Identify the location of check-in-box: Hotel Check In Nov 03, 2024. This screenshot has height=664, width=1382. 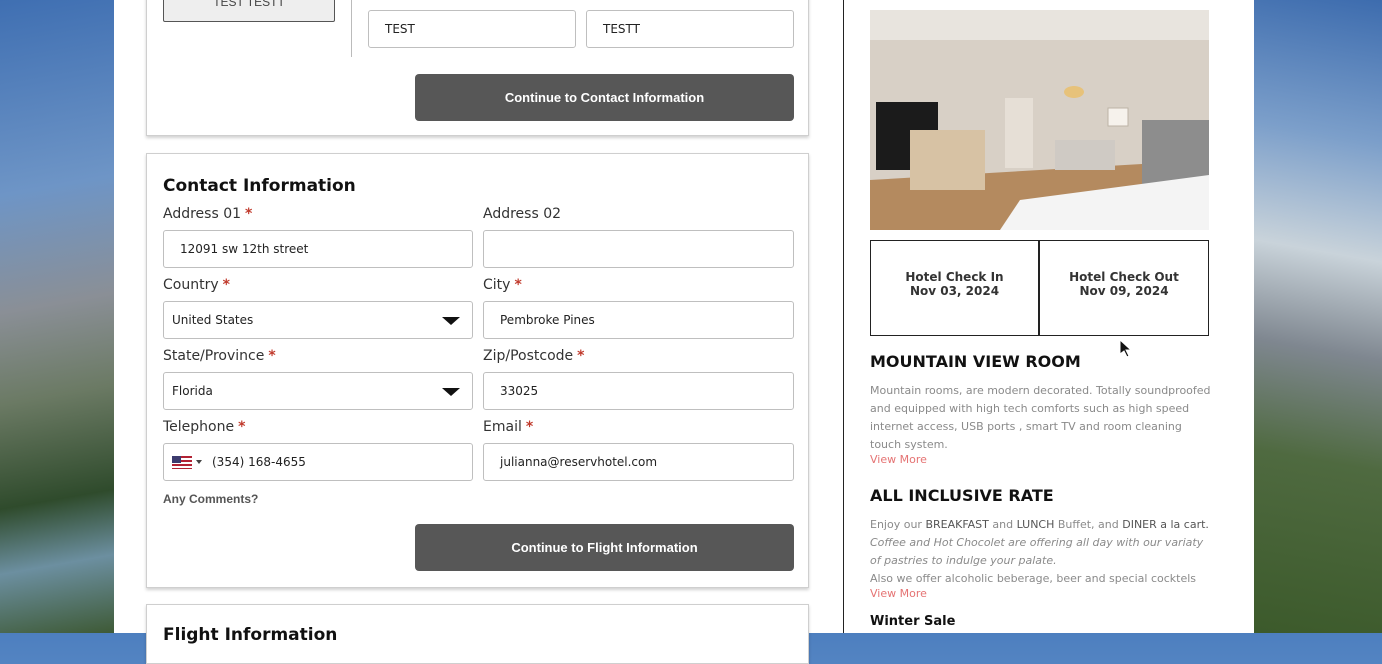
(954, 288).